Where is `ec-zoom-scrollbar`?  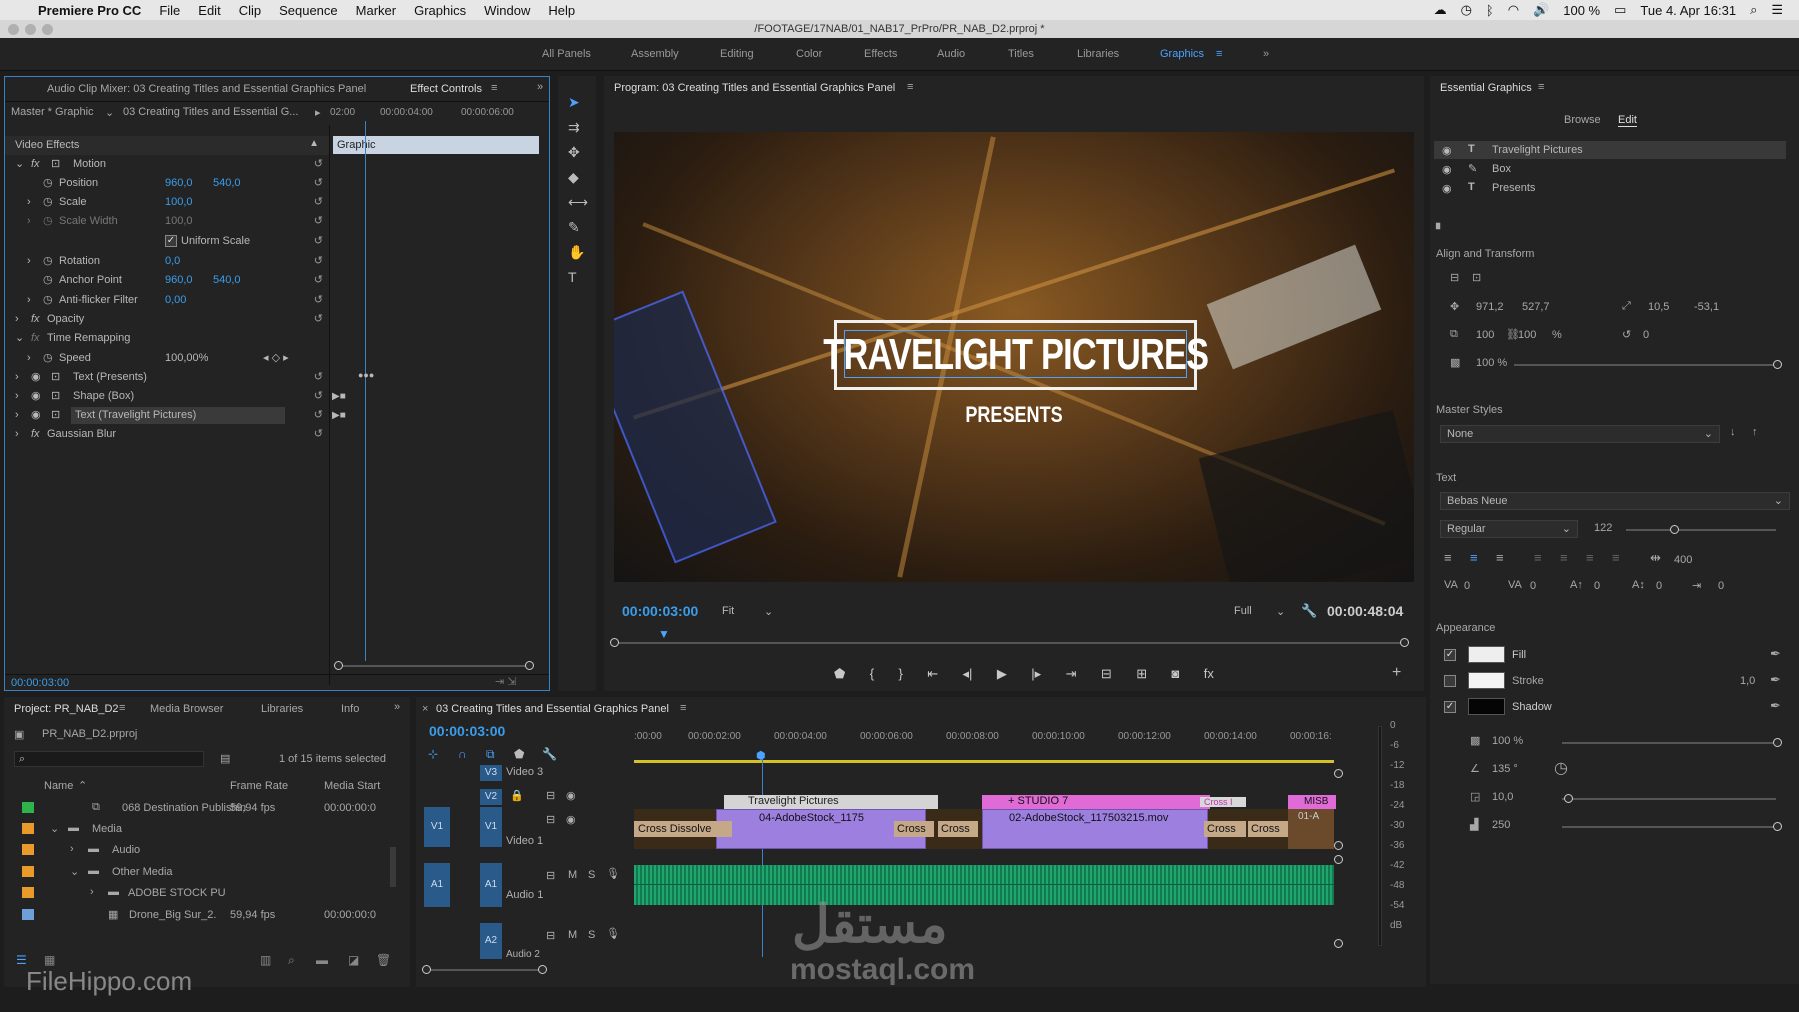
ec-zoom-scrollbar is located at coordinates (435, 666).